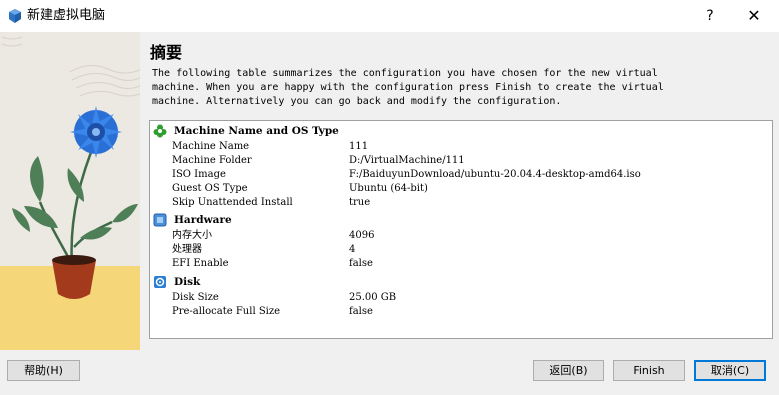 The height and width of the screenshot is (395, 779). Describe the element at coordinates (66, 15) in the screenshot. I see `window-title: 新建虚拟电脑` at that location.